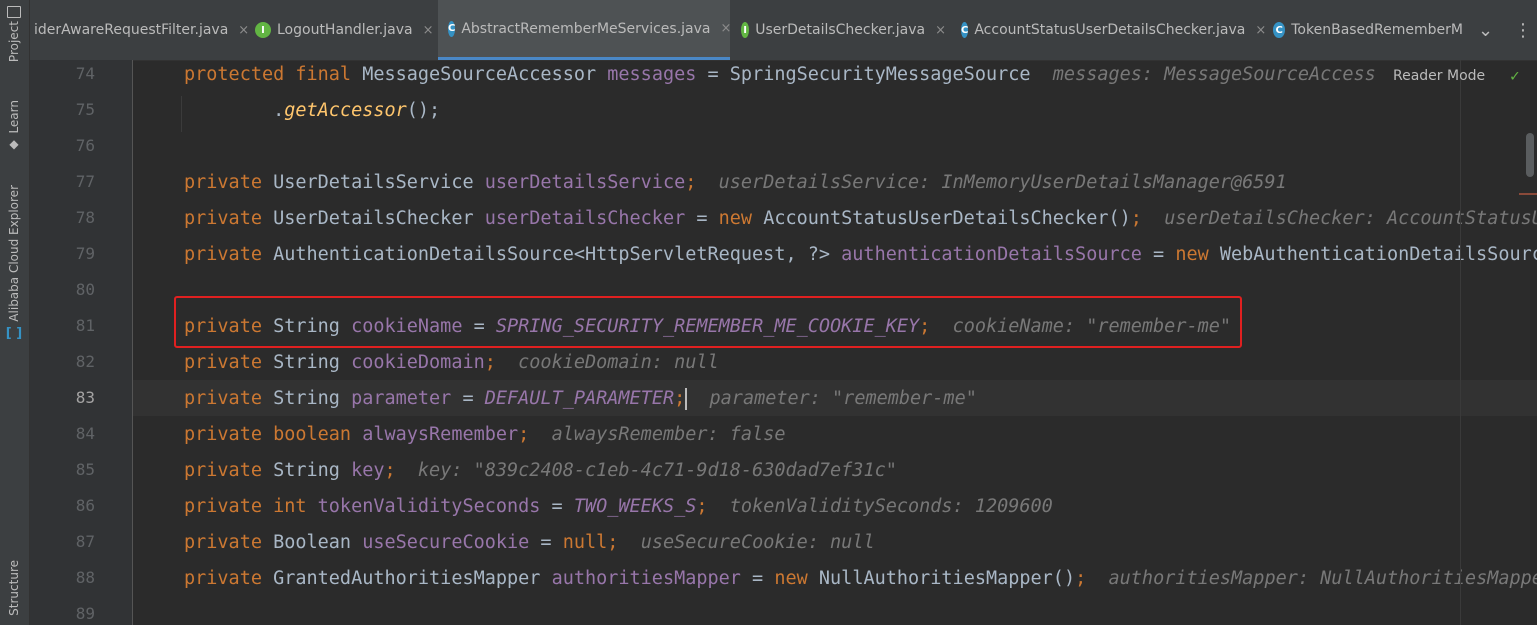 The image size is (1537, 625). What do you see at coordinates (345, 30) in the screenshot?
I see `tab-label: LogoutHandler.java` at bounding box center [345, 30].